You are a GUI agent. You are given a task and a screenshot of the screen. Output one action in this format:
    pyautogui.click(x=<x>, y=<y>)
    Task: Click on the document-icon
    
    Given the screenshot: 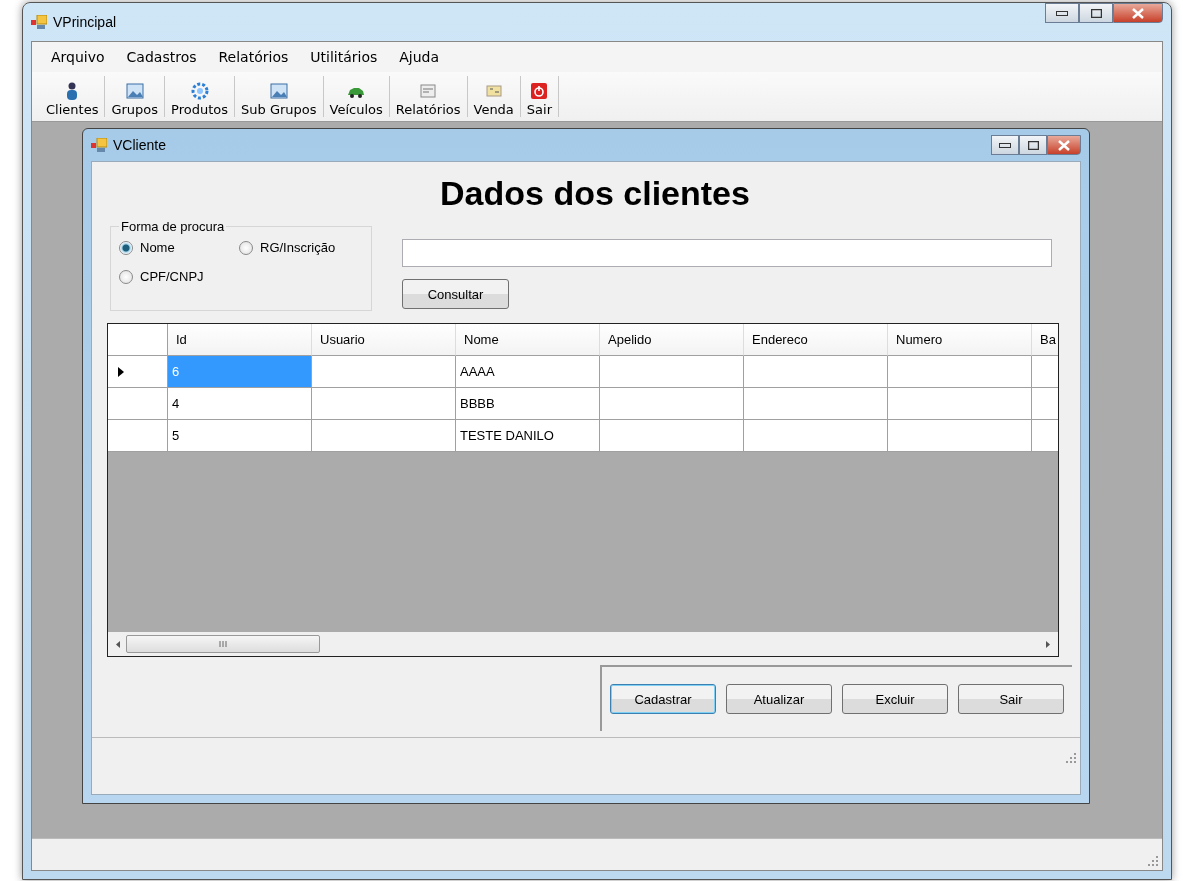 What is the action you would take?
    pyautogui.click(x=428, y=91)
    